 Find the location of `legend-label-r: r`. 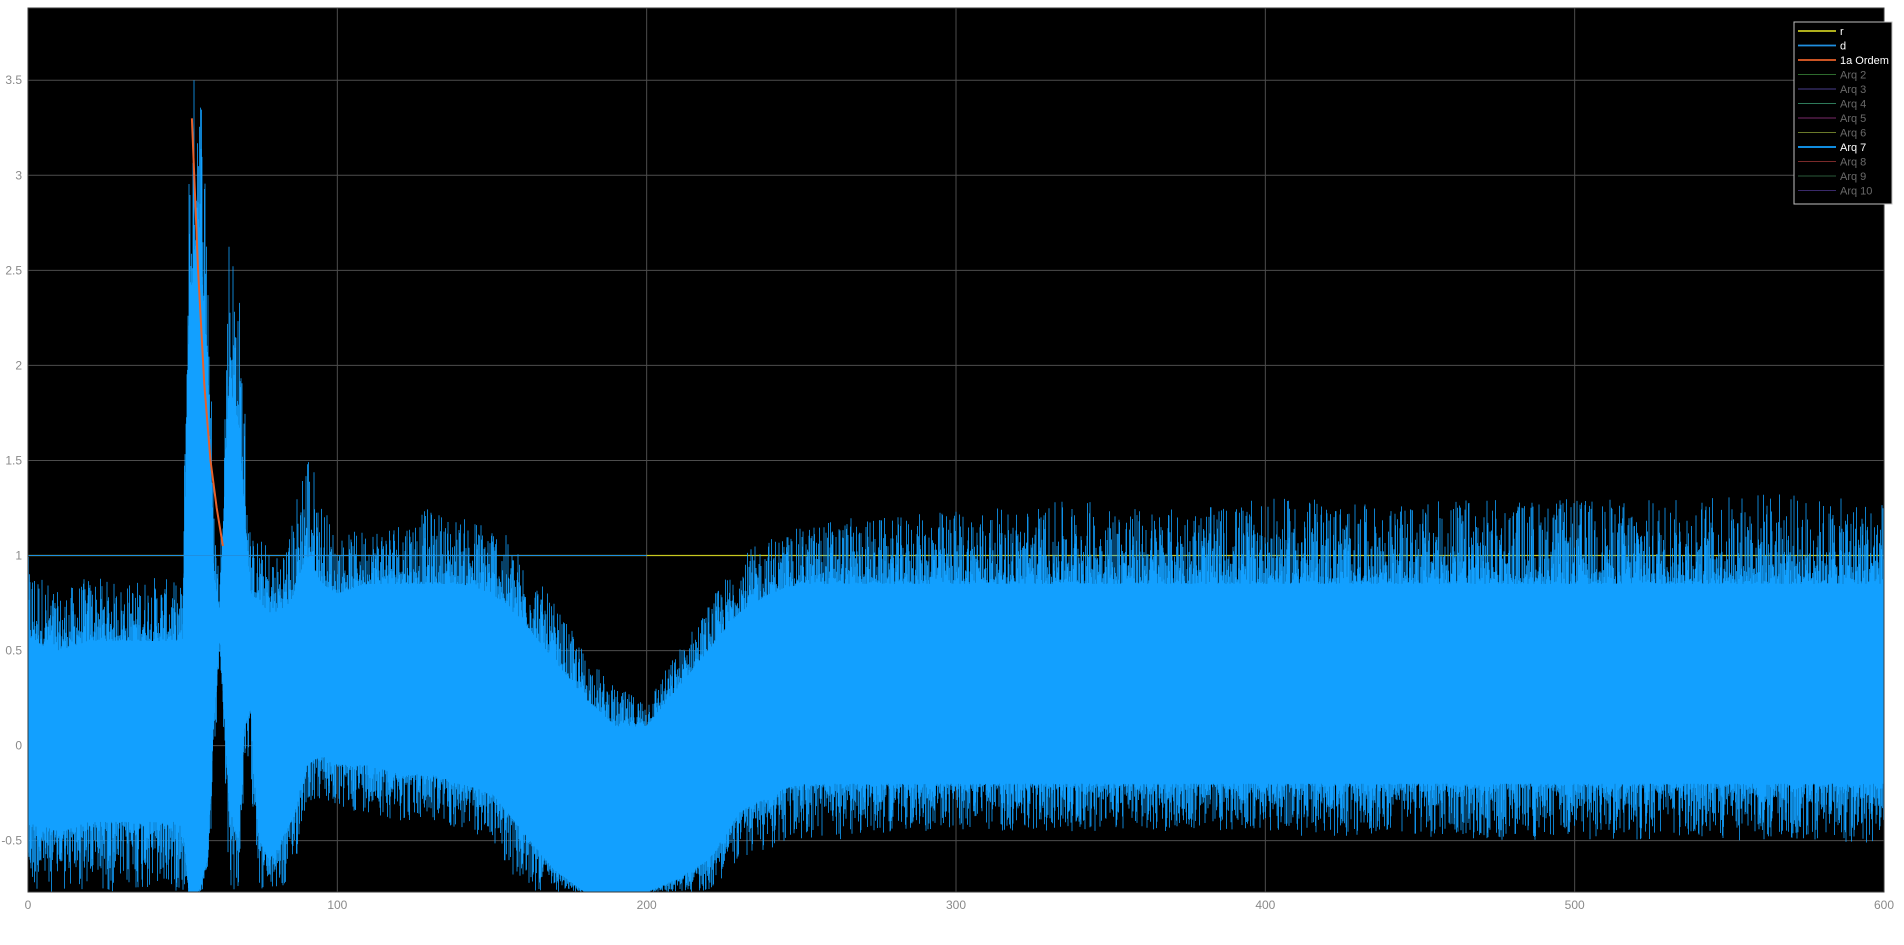

legend-label-r: r is located at coordinates (1842, 32).